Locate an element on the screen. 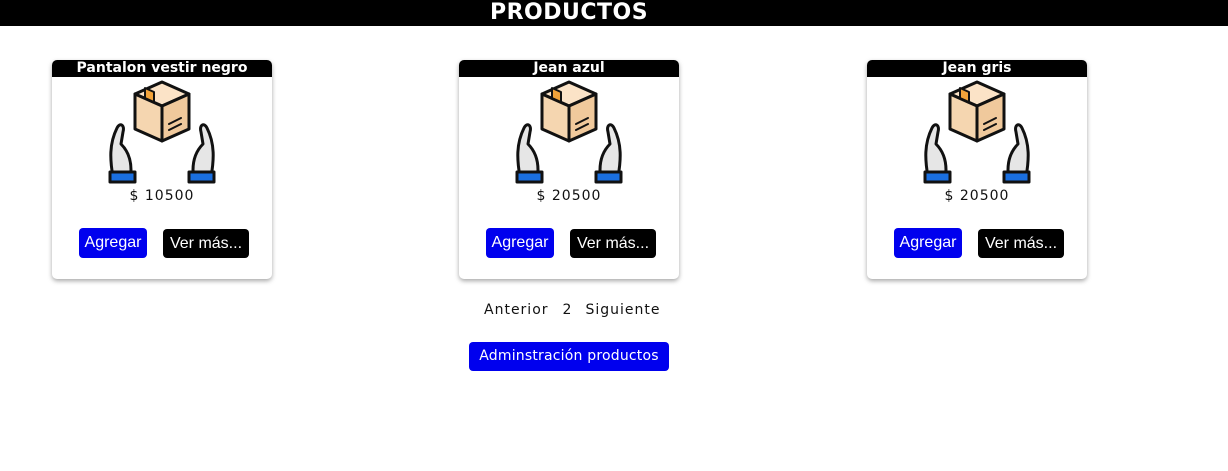 The width and height of the screenshot is (1228, 471). previous-page-link: Anterior is located at coordinates (516, 310).